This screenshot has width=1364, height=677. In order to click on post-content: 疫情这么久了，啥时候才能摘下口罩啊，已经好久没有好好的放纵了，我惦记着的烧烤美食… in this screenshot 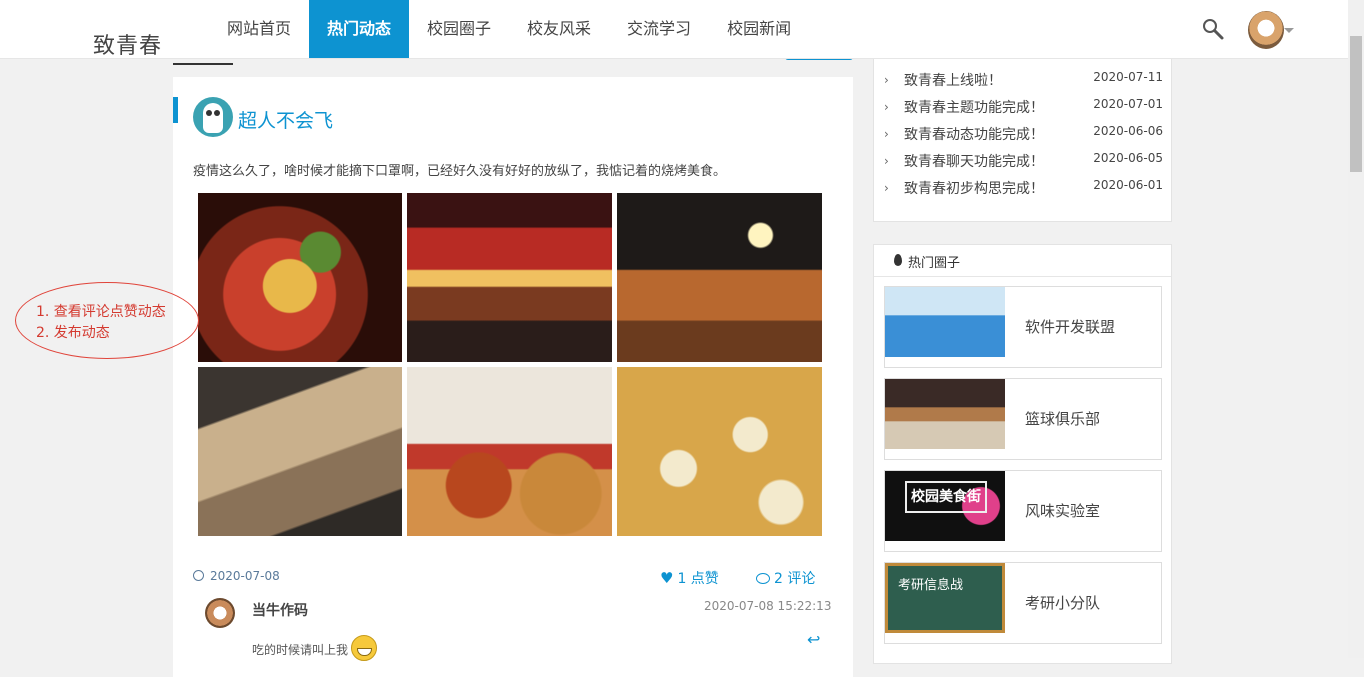, I will do `click(460, 171)`.